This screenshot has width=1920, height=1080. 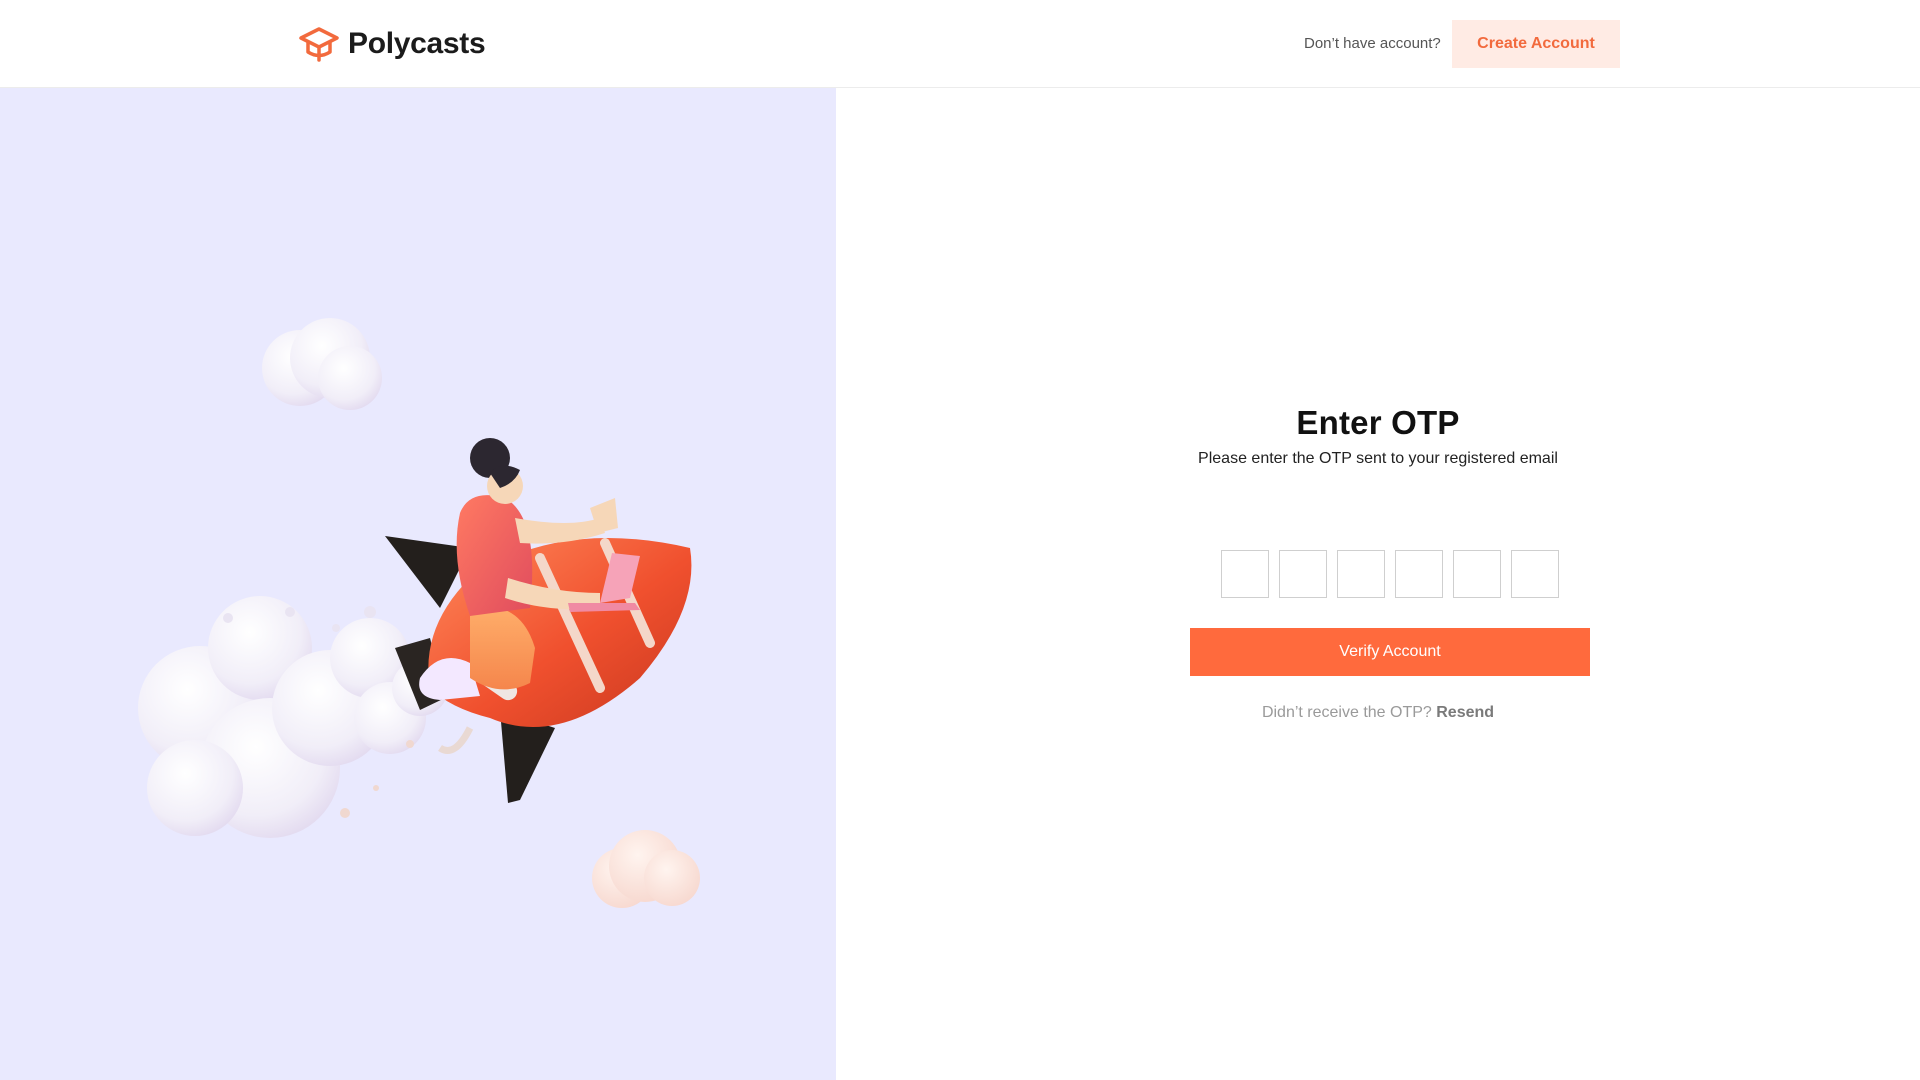 I want to click on resend-link: Resend, so click(x=1465, y=712).